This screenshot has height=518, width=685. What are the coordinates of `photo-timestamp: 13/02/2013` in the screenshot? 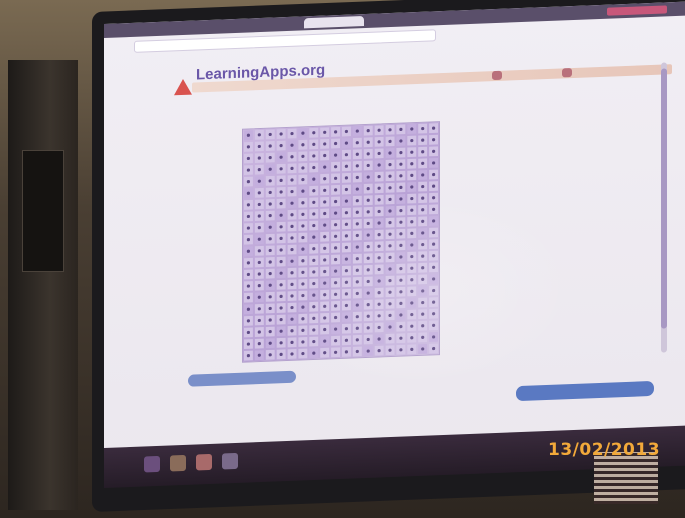 It's located at (604, 450).